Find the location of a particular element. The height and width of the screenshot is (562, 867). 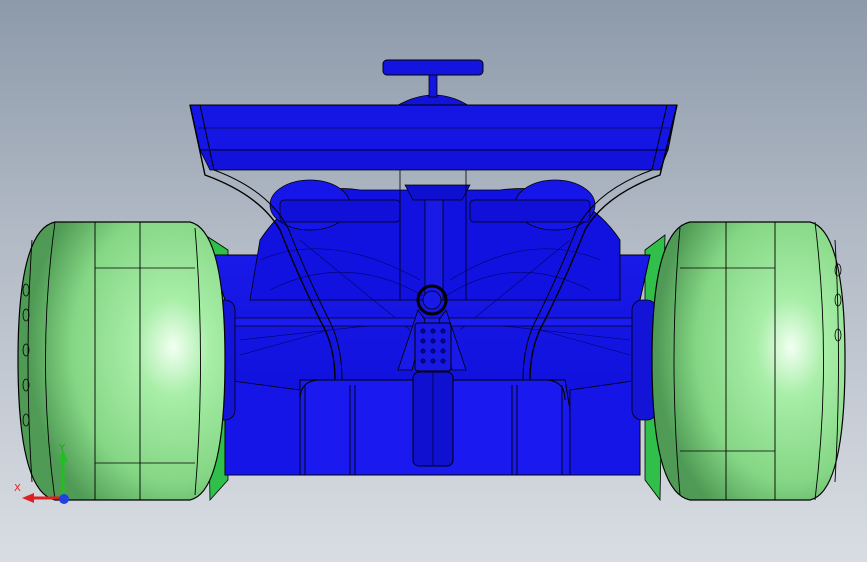

coordinate-triad: X Y is located at coordinates (43, 474).